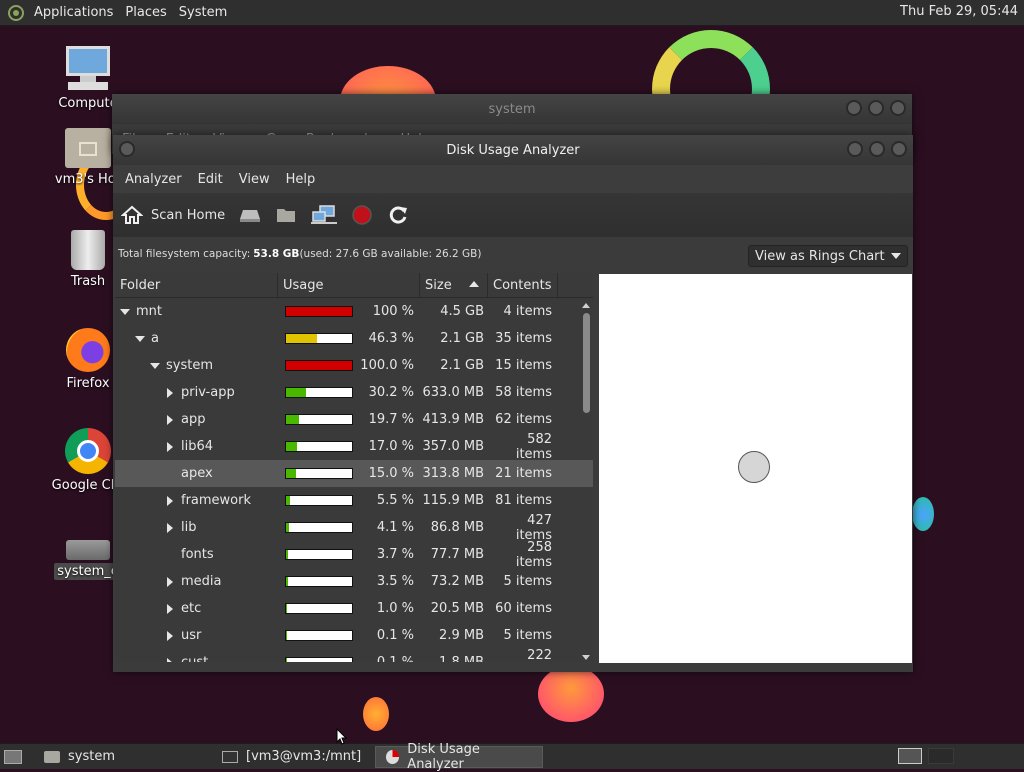  What do you see at coordinates (395, 500) in the screenshot?
I see `usage-percent: 5.5 %` at bounding box center [395, 500].